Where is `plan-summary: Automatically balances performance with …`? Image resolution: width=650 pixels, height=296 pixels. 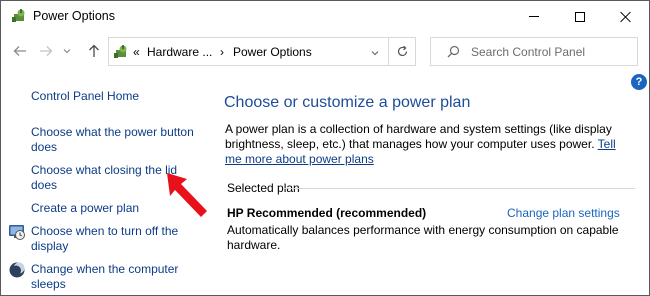 plan-summary: Automatically balances performance with … is located at coordinates (423, 237).